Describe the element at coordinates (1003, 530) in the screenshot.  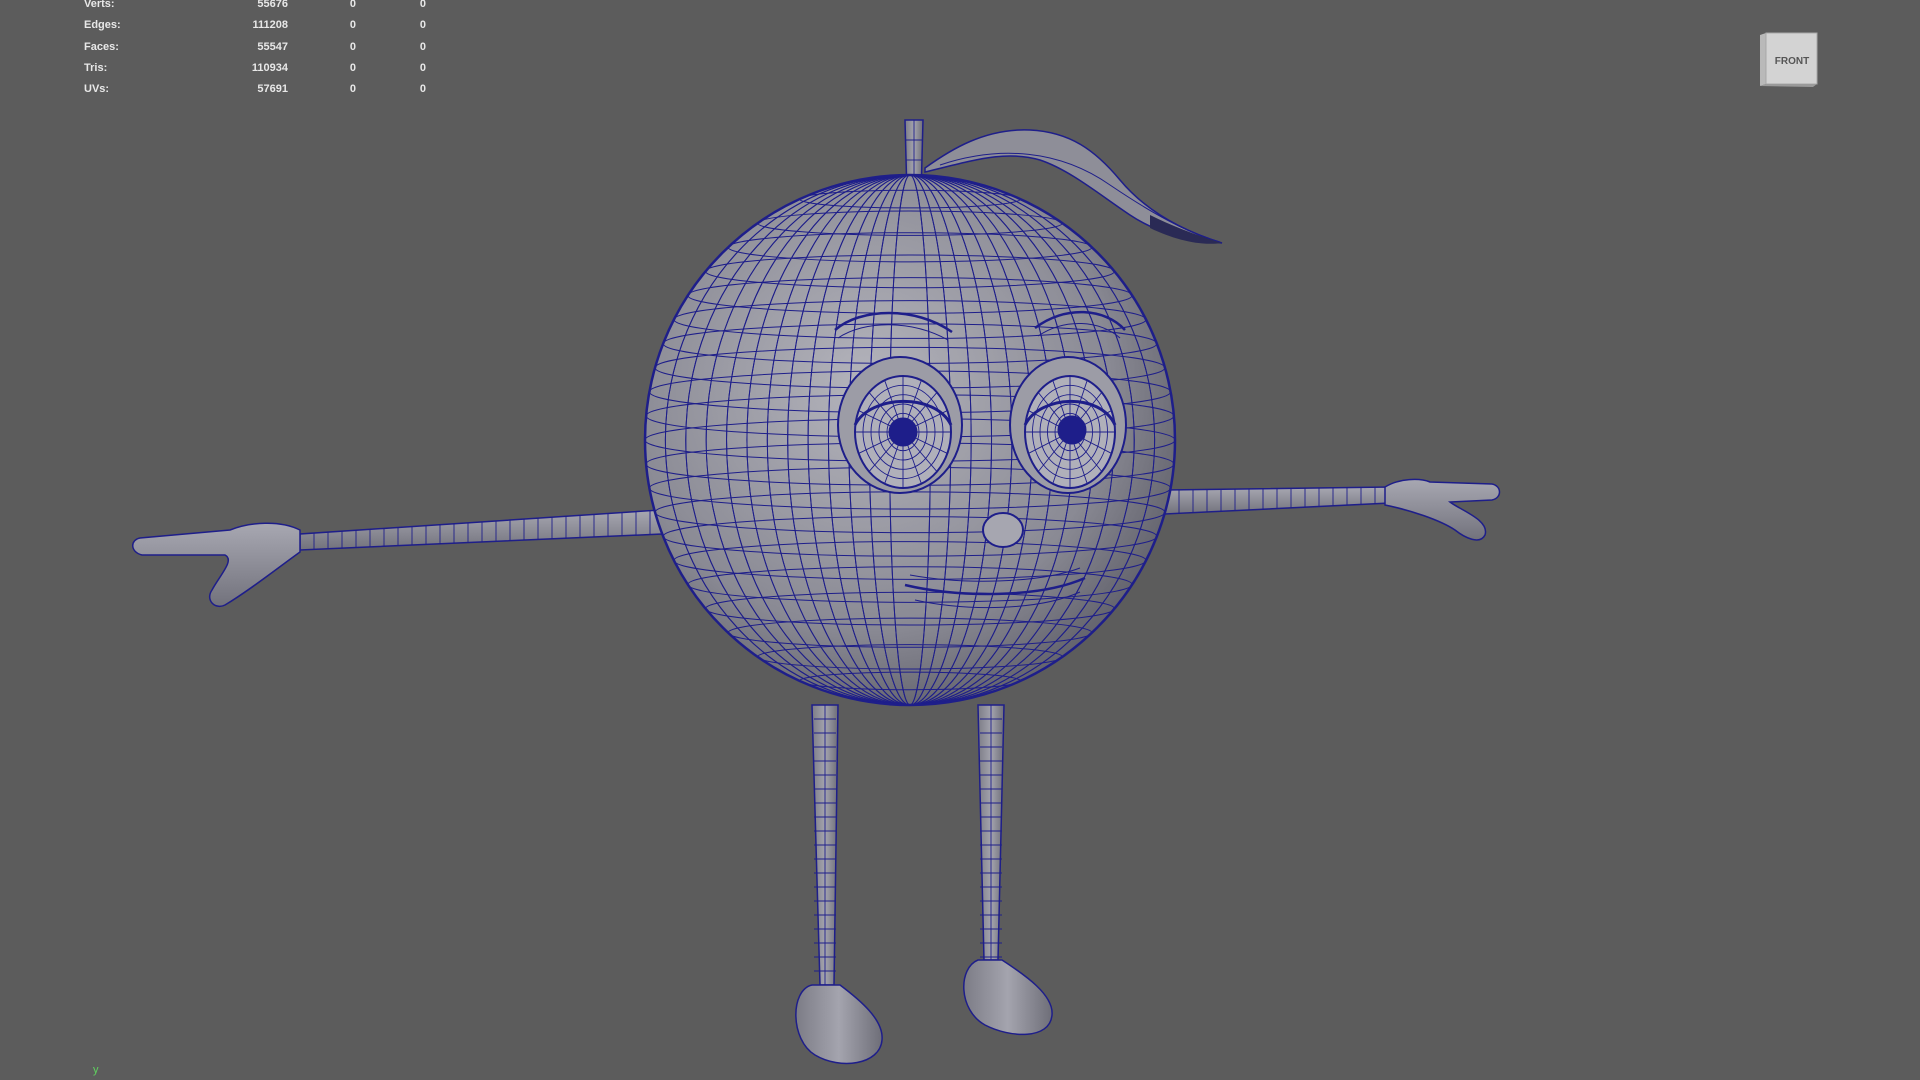
I see `nose` at that location.